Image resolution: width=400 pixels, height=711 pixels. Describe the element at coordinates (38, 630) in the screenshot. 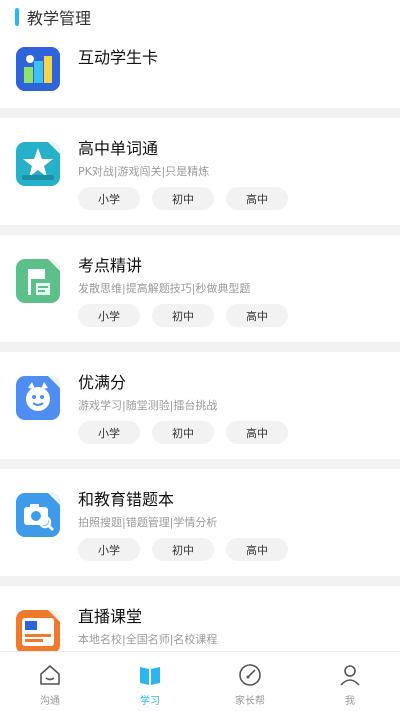

I see `live-broadcast-icon` at that location.